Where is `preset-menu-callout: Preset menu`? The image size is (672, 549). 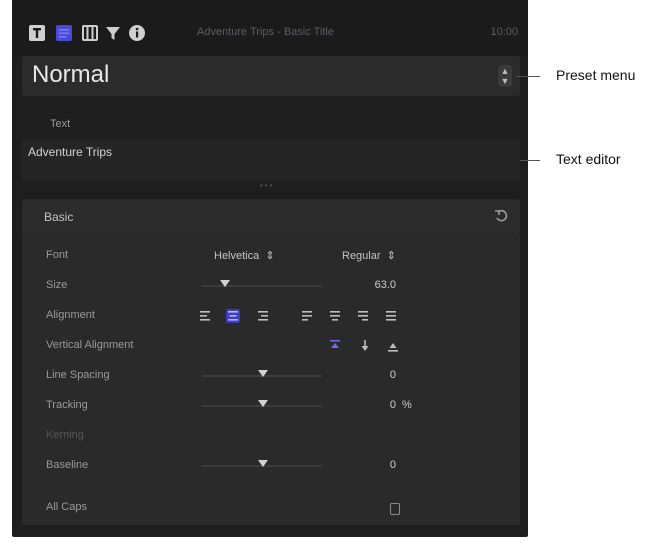 preset-menu-callout: Preset menu is located at coordinates (596, 75).